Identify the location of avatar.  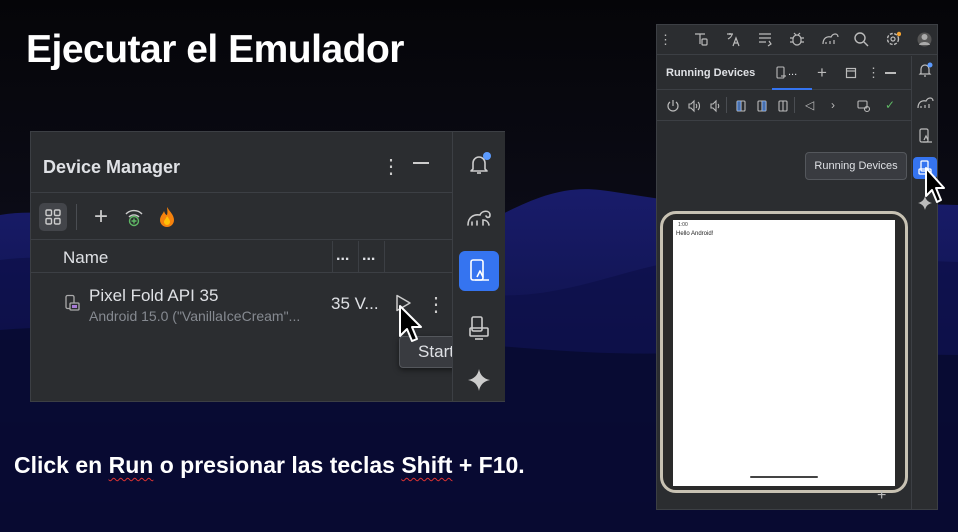
(924, 39).